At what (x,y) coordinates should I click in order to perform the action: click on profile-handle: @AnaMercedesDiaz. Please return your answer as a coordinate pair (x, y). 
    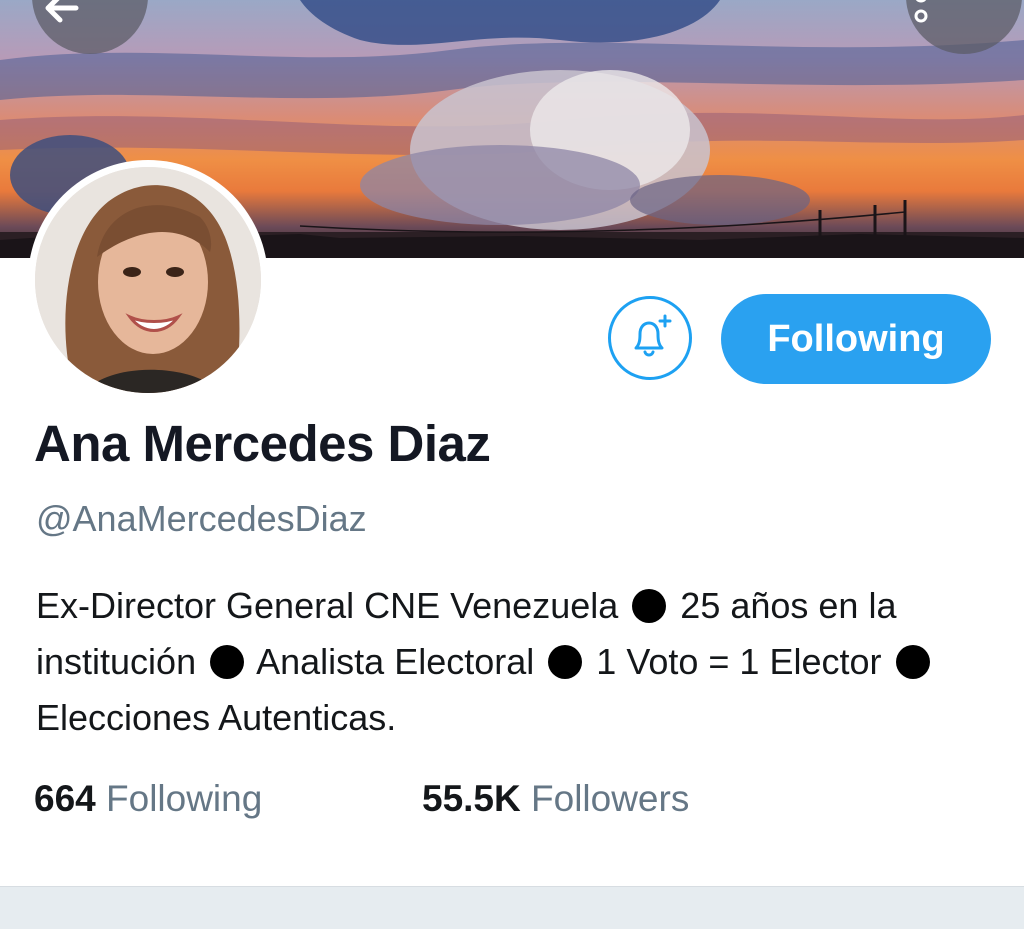
    Looking at the image, I should click on (201, 518).